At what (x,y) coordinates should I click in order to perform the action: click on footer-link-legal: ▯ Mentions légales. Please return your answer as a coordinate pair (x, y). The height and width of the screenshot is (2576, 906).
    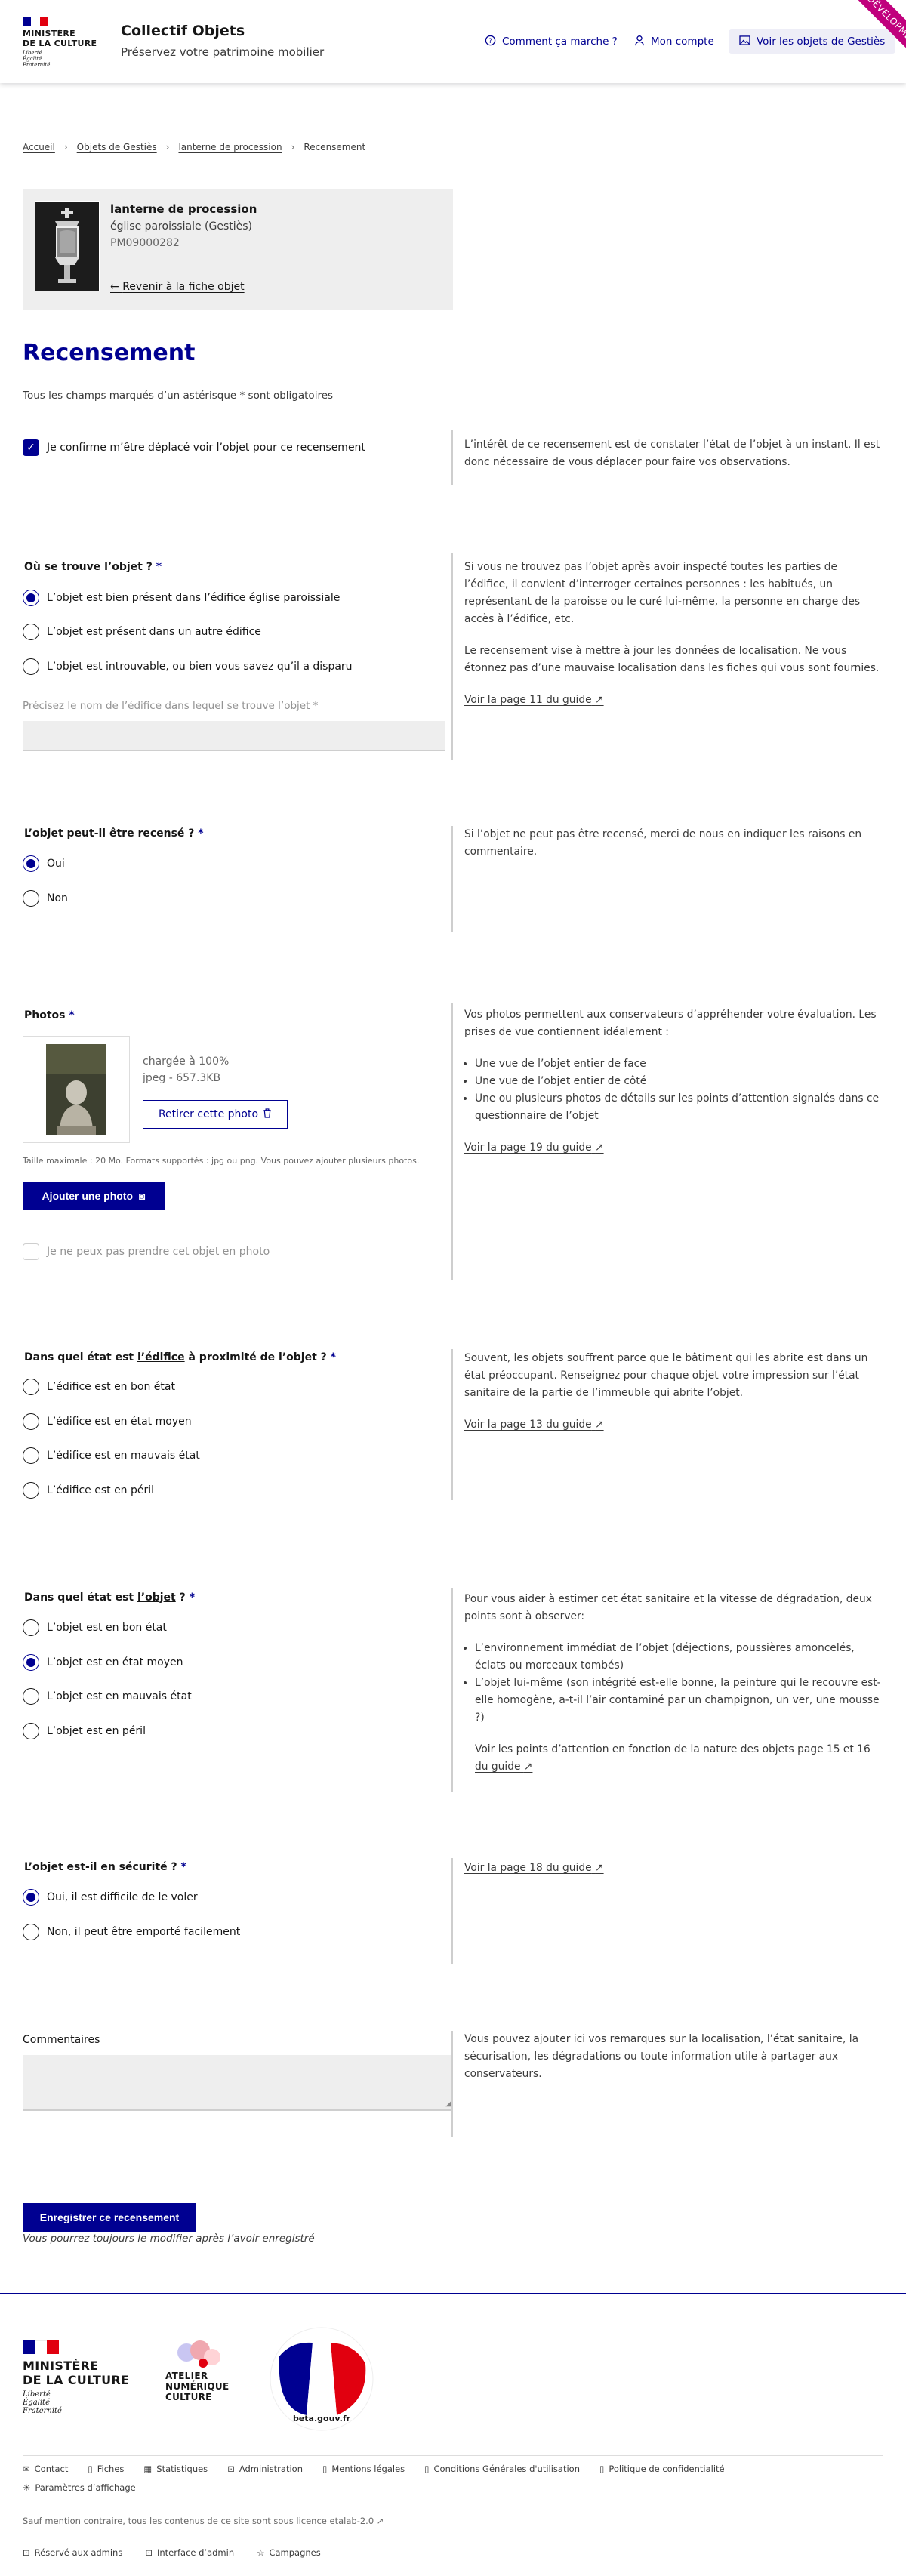
    Looking at the image, I should click on (363, 2469).